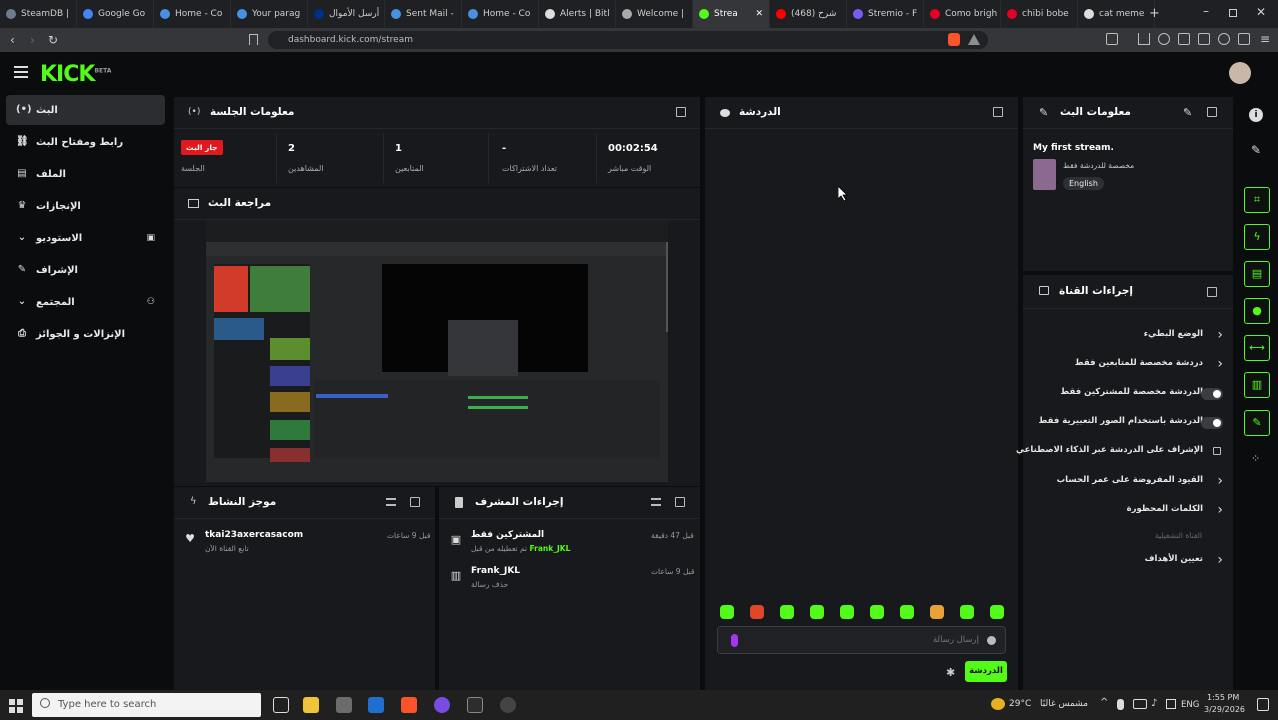  What do you see at coordinates (495, 571) in the screenshot?
I see `mod-action-title: Frank_JKL` at bounding box center [495, 571].